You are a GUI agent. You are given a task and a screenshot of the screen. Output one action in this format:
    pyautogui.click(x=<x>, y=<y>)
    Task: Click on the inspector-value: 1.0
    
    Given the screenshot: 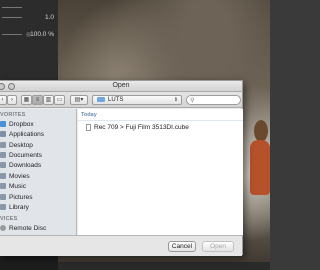 What is the action you would take?
    pyautogui.click(x=49, y=17)
    